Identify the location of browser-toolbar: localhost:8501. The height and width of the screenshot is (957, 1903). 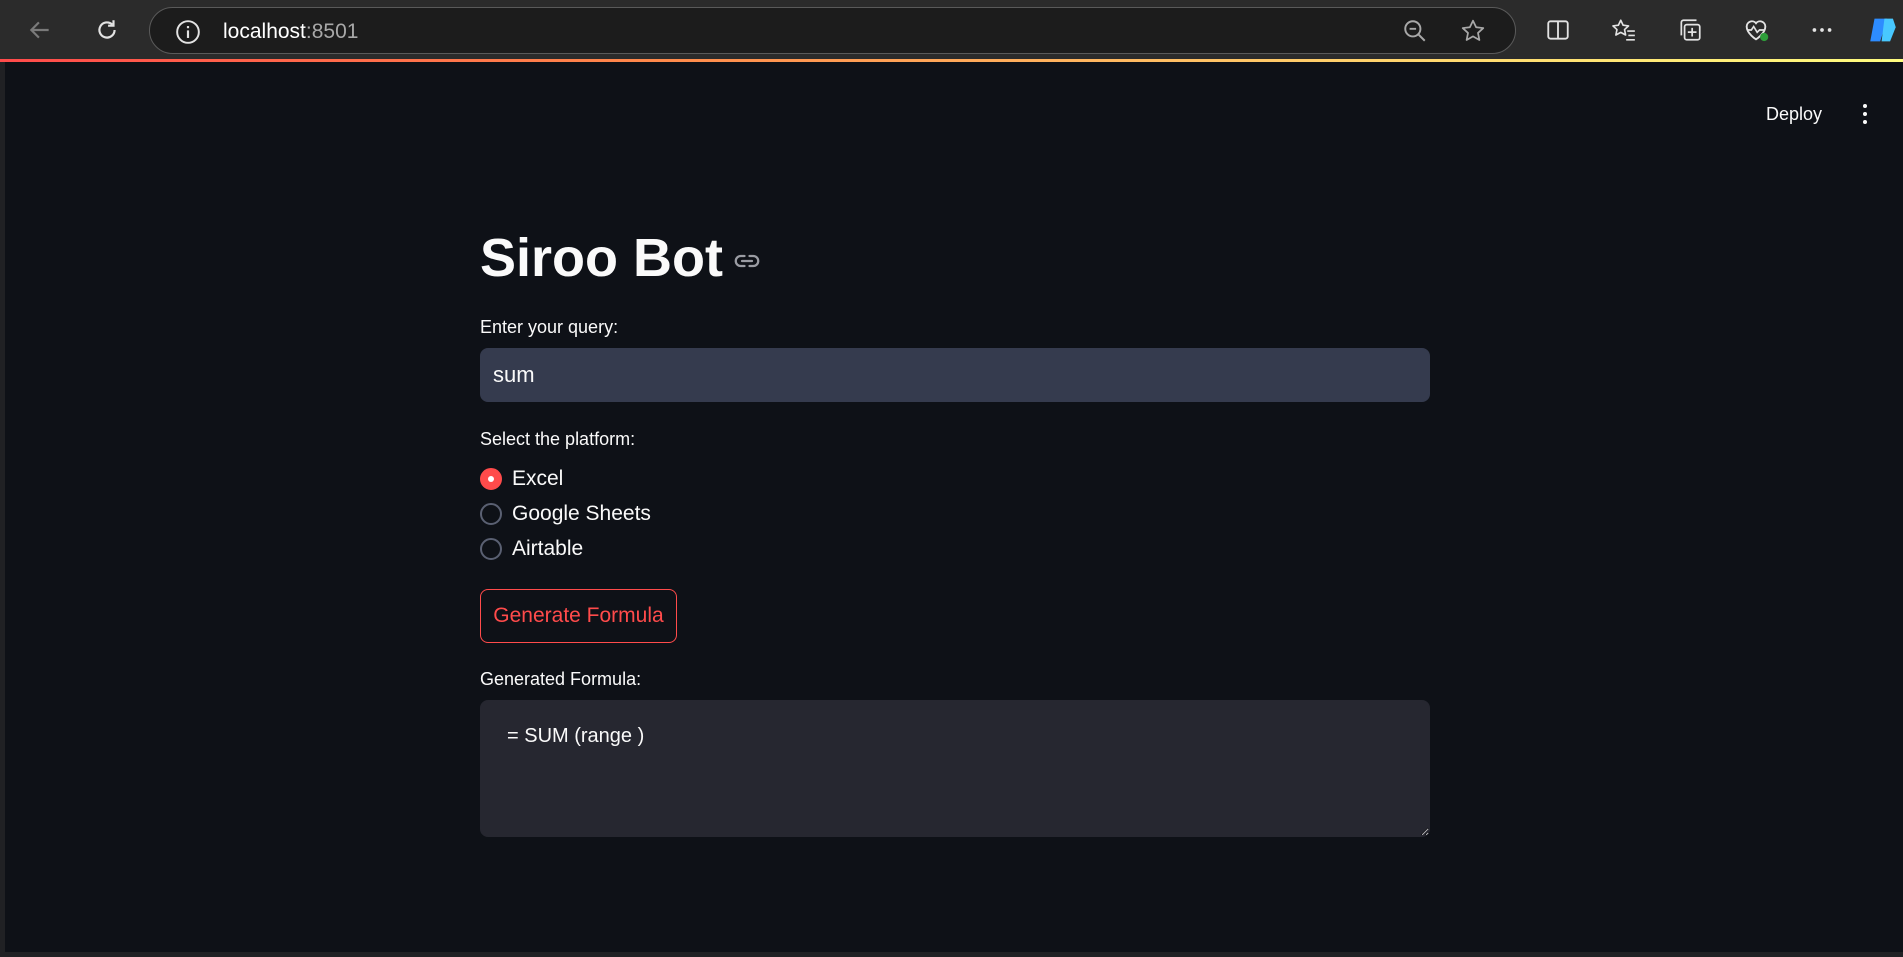
(951, 31).